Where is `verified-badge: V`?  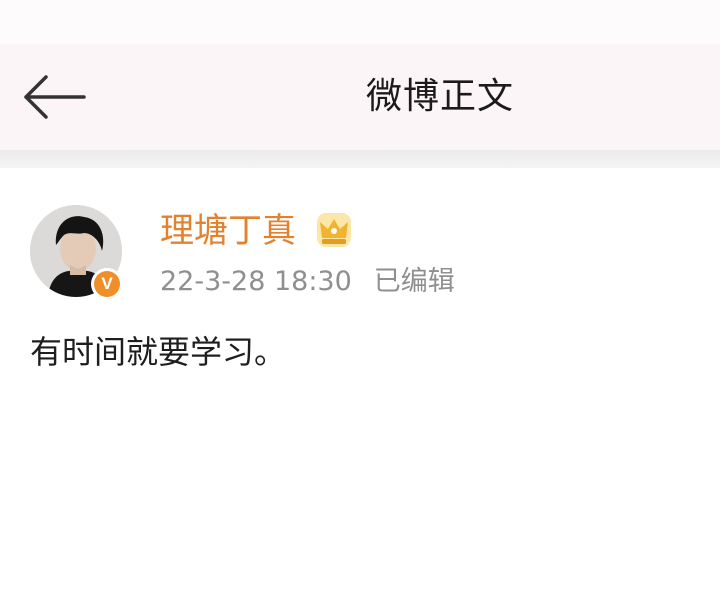 verified-badge: V is located at coordinates (107, 284).